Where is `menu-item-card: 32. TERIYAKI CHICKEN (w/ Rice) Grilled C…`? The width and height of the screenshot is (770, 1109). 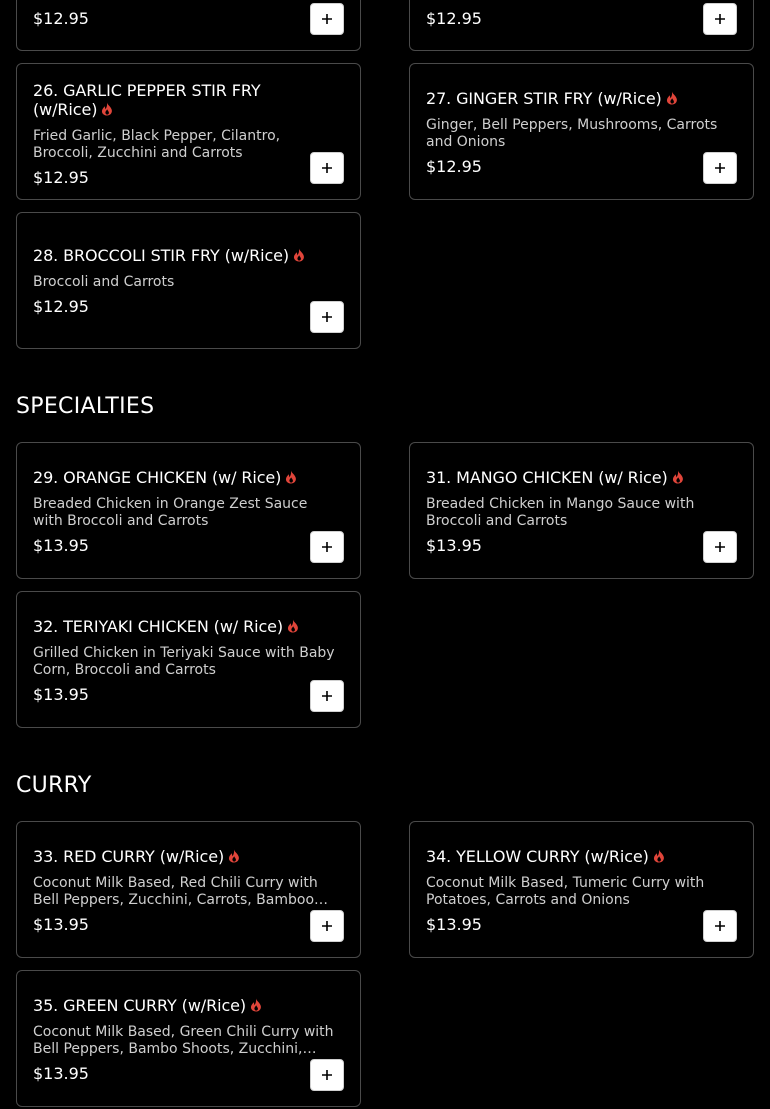
menu-item-card: 32. TERIYAKI CHICKEN (w/ Rice) Grilled C… is located at coordinates (188, 659).